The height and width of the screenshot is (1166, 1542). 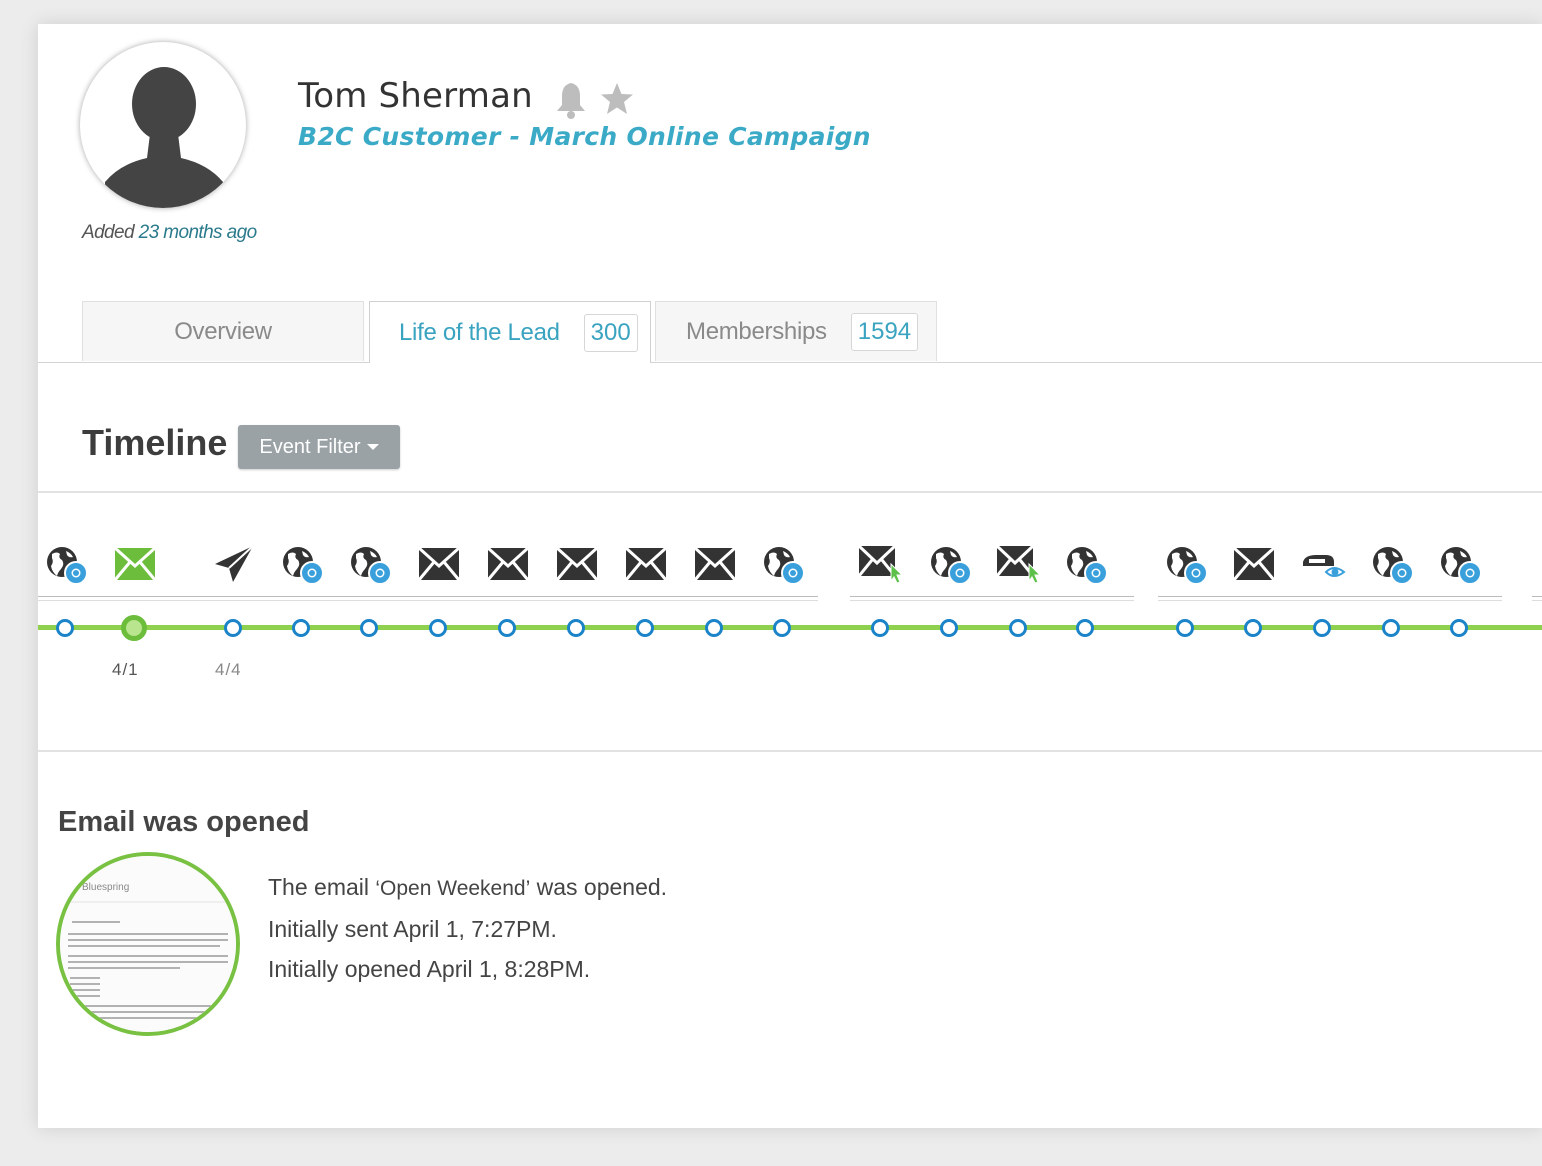 I want to click on tab-memberships-label: Memberships, so click(x=756, y=331).